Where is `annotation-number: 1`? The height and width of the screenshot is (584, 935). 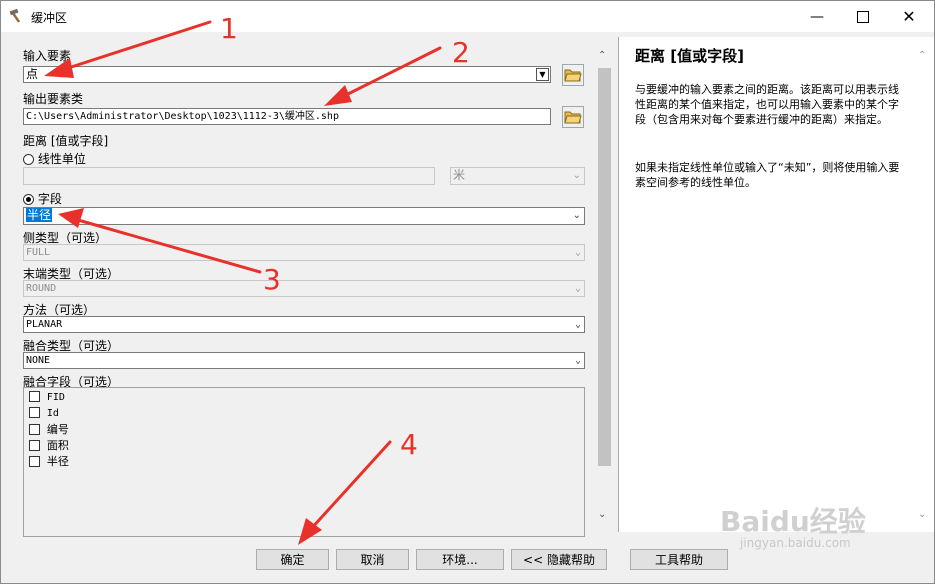 annotation-number: 1 is located at coordinates (229, 28).